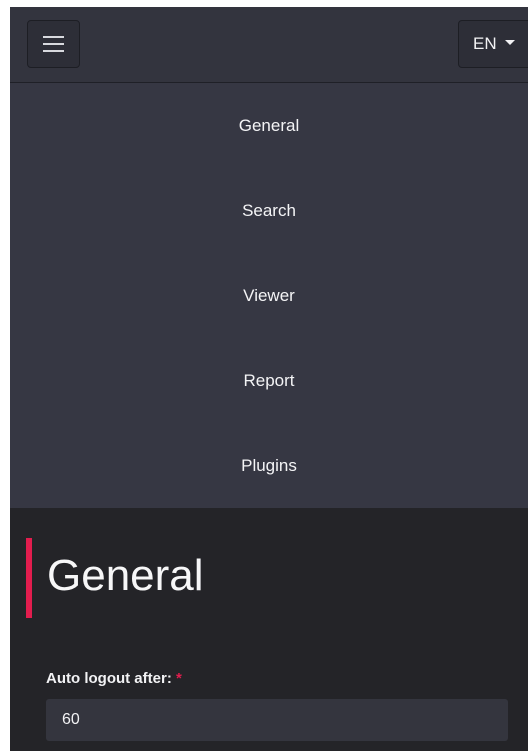 This screenshot has height=751, width=528. Describe the element at coordinates (485, 43) in the screenshot. I see `language-label: EN` at that location.